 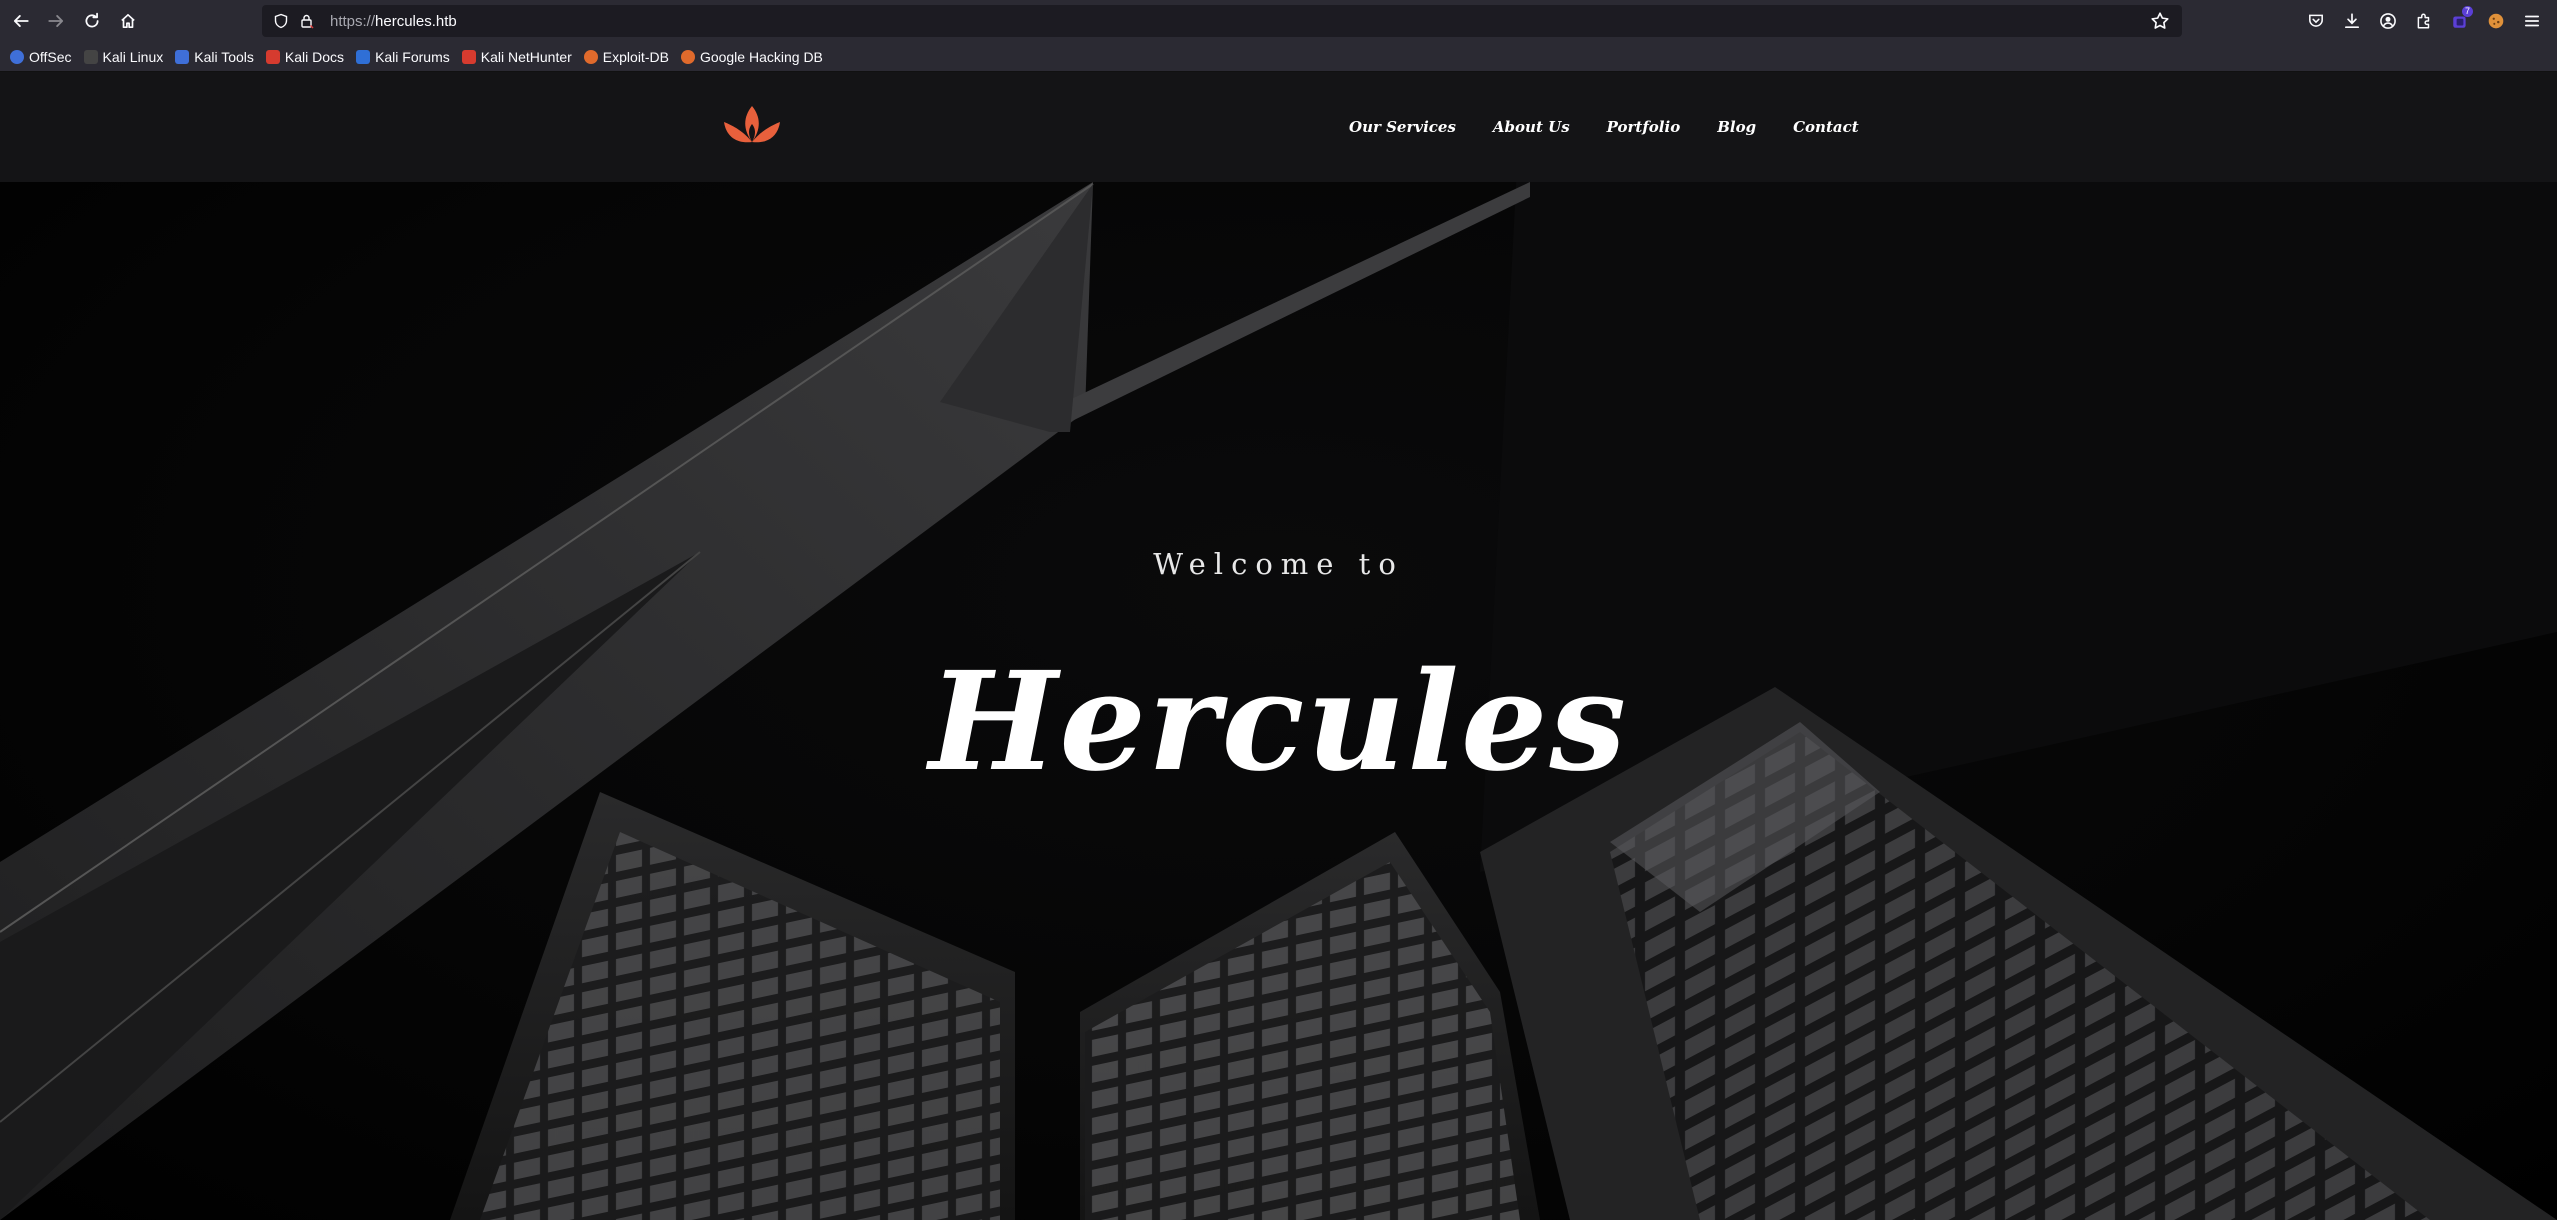 I want to click on url-host: hercules.htb, so click(x=416, y=21).